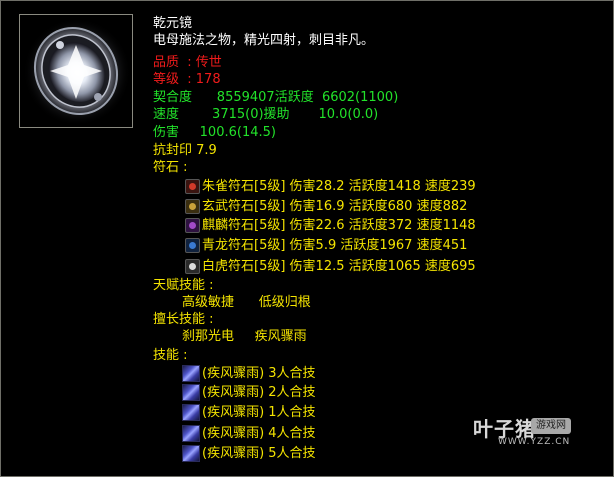 The image size is (614, 477). Describe the element at coordinates (244, 336) in the screenshot. I see `specialty-skills: 刹那光电 疾风骤雨` at that location.